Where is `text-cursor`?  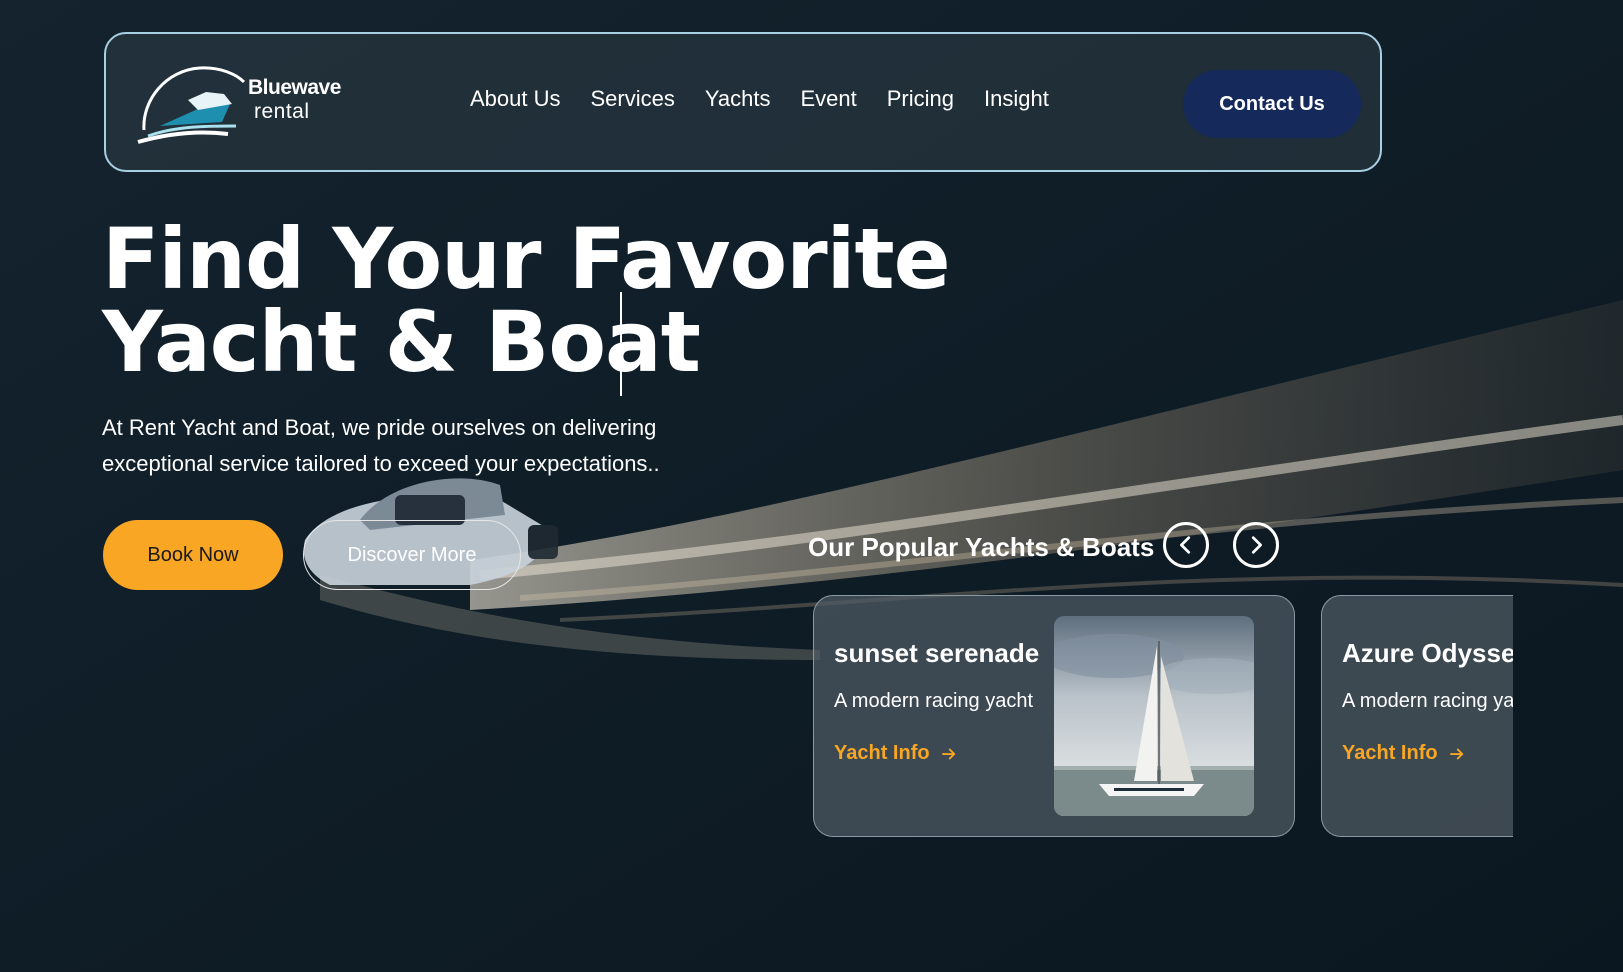 text-cursor is located at coordinates (621, 344).